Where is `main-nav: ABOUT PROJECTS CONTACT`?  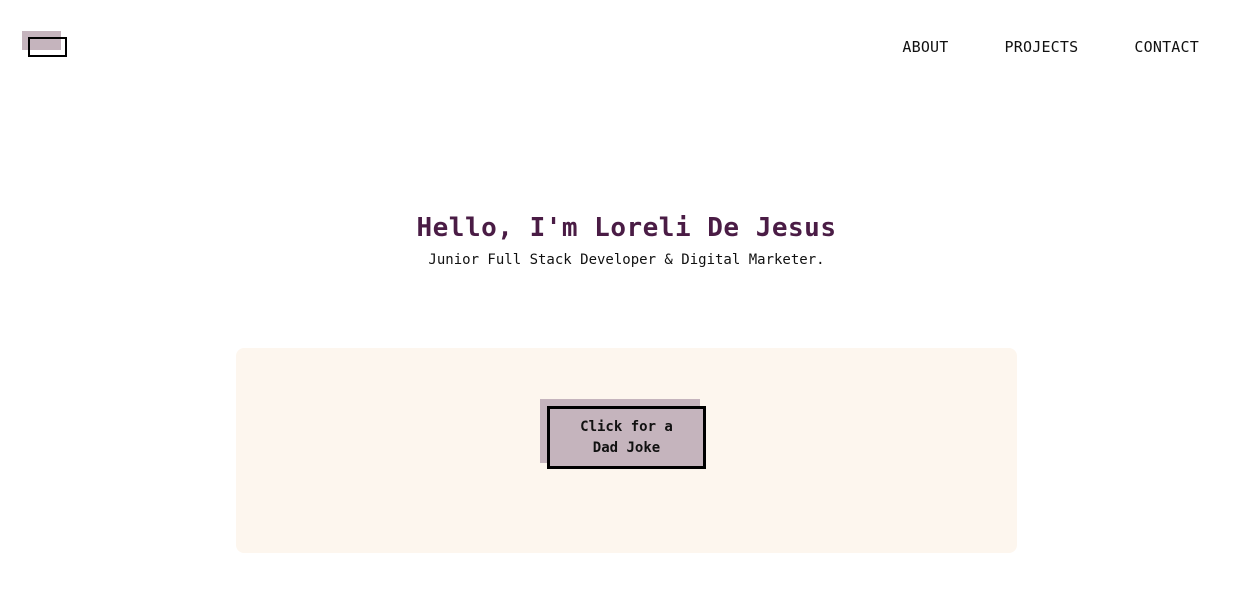
main-nav: ABOUT PROJECTS CONTACT is located at coordinates (1050, 47).